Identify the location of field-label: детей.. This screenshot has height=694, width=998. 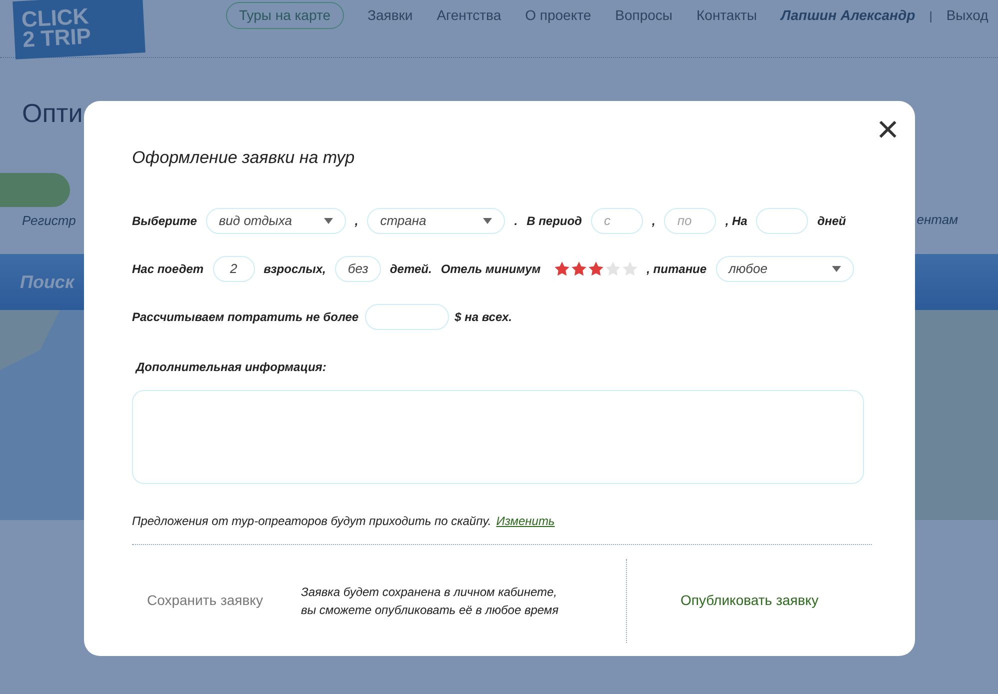
(411, 269).